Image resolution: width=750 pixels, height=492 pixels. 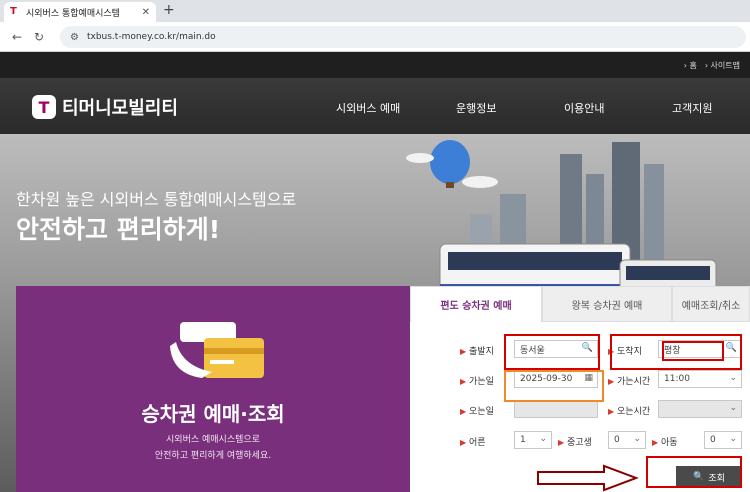 What do you see at coordinates (477, 352) in the screenshot?
I see `departure-label: ▶ 출발지` at bounding box center [477, 352].